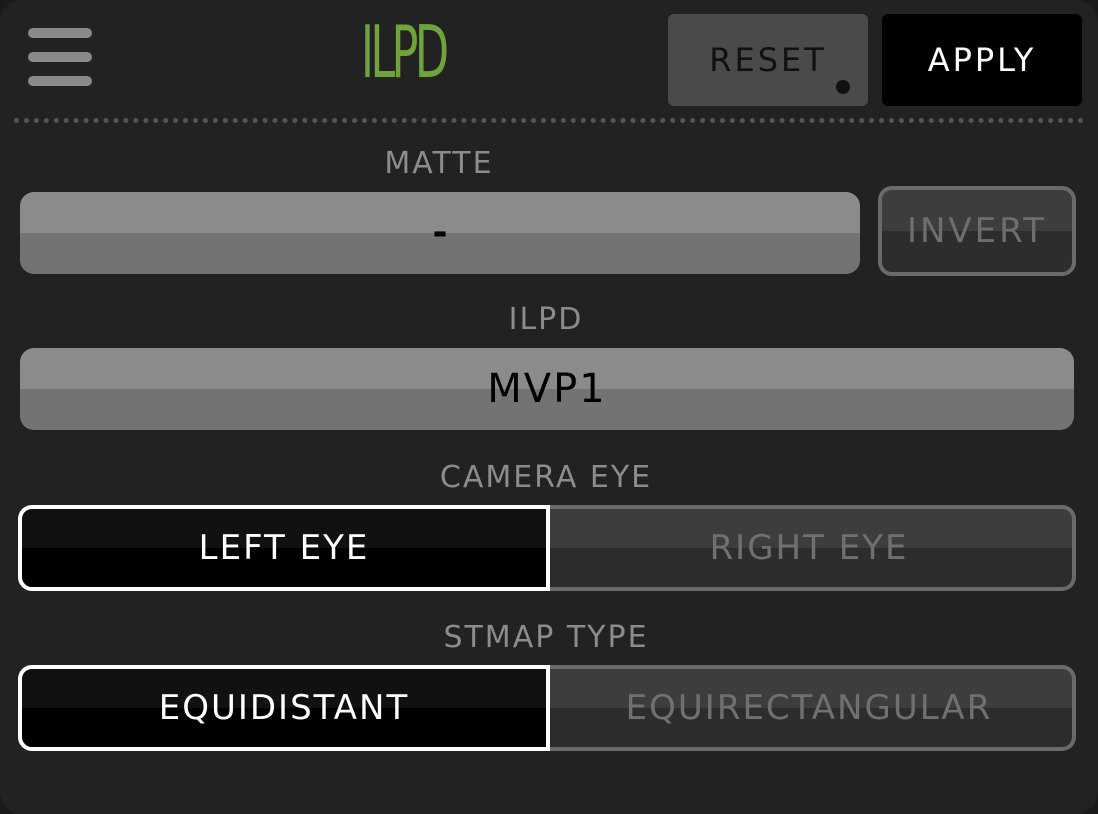  I want to click on reset-button-label: RESET, so click(768, 60).